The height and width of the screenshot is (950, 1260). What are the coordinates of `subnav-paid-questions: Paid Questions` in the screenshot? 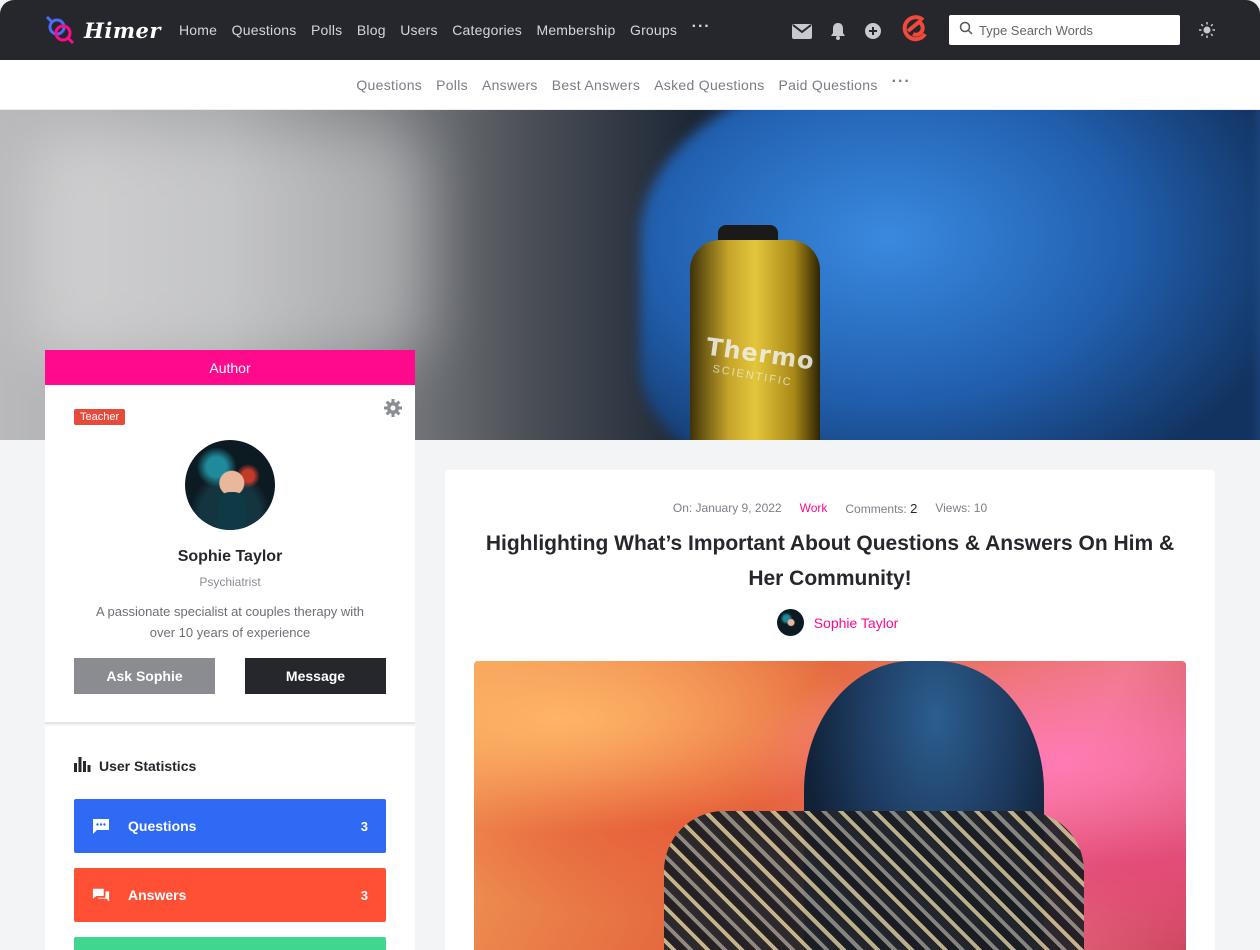 It's located at (828, 85).